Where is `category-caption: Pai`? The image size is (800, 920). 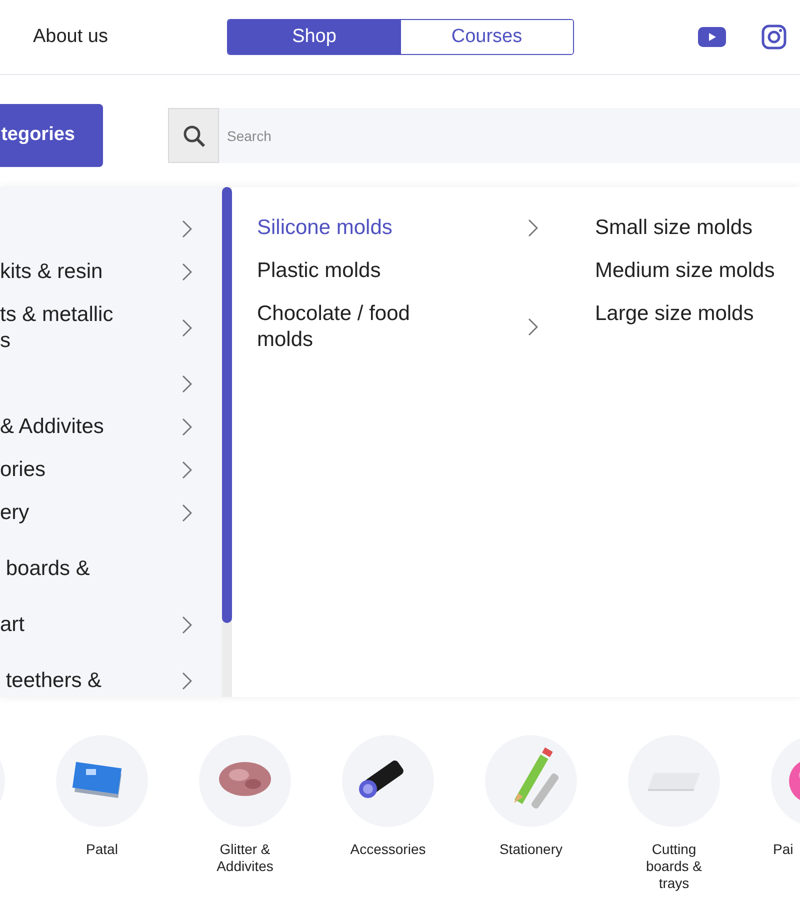 category-caption: Pai is located at coordinates (783, 849).